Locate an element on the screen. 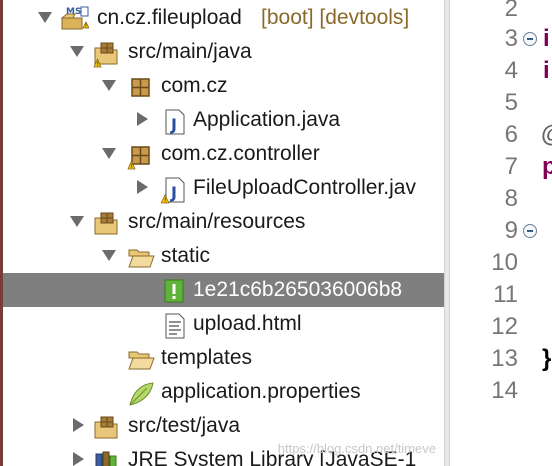 The height and width of the screenshot is (466, 552). line-number: 3 is located at coordinates (511, 38).